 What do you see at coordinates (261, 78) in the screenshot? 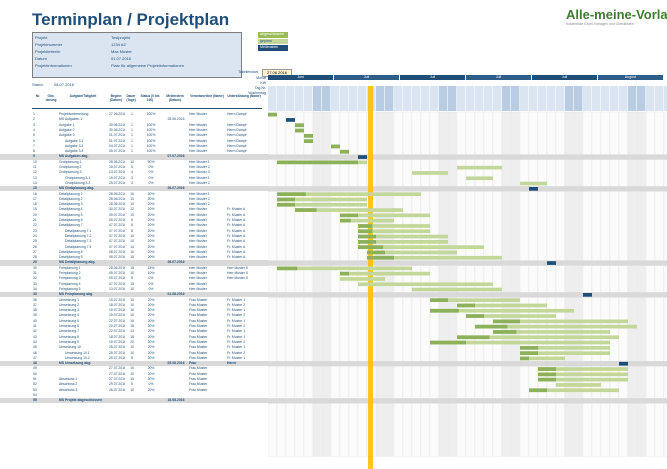
I see `month-label: Monat` at bounding box center [261, 78].